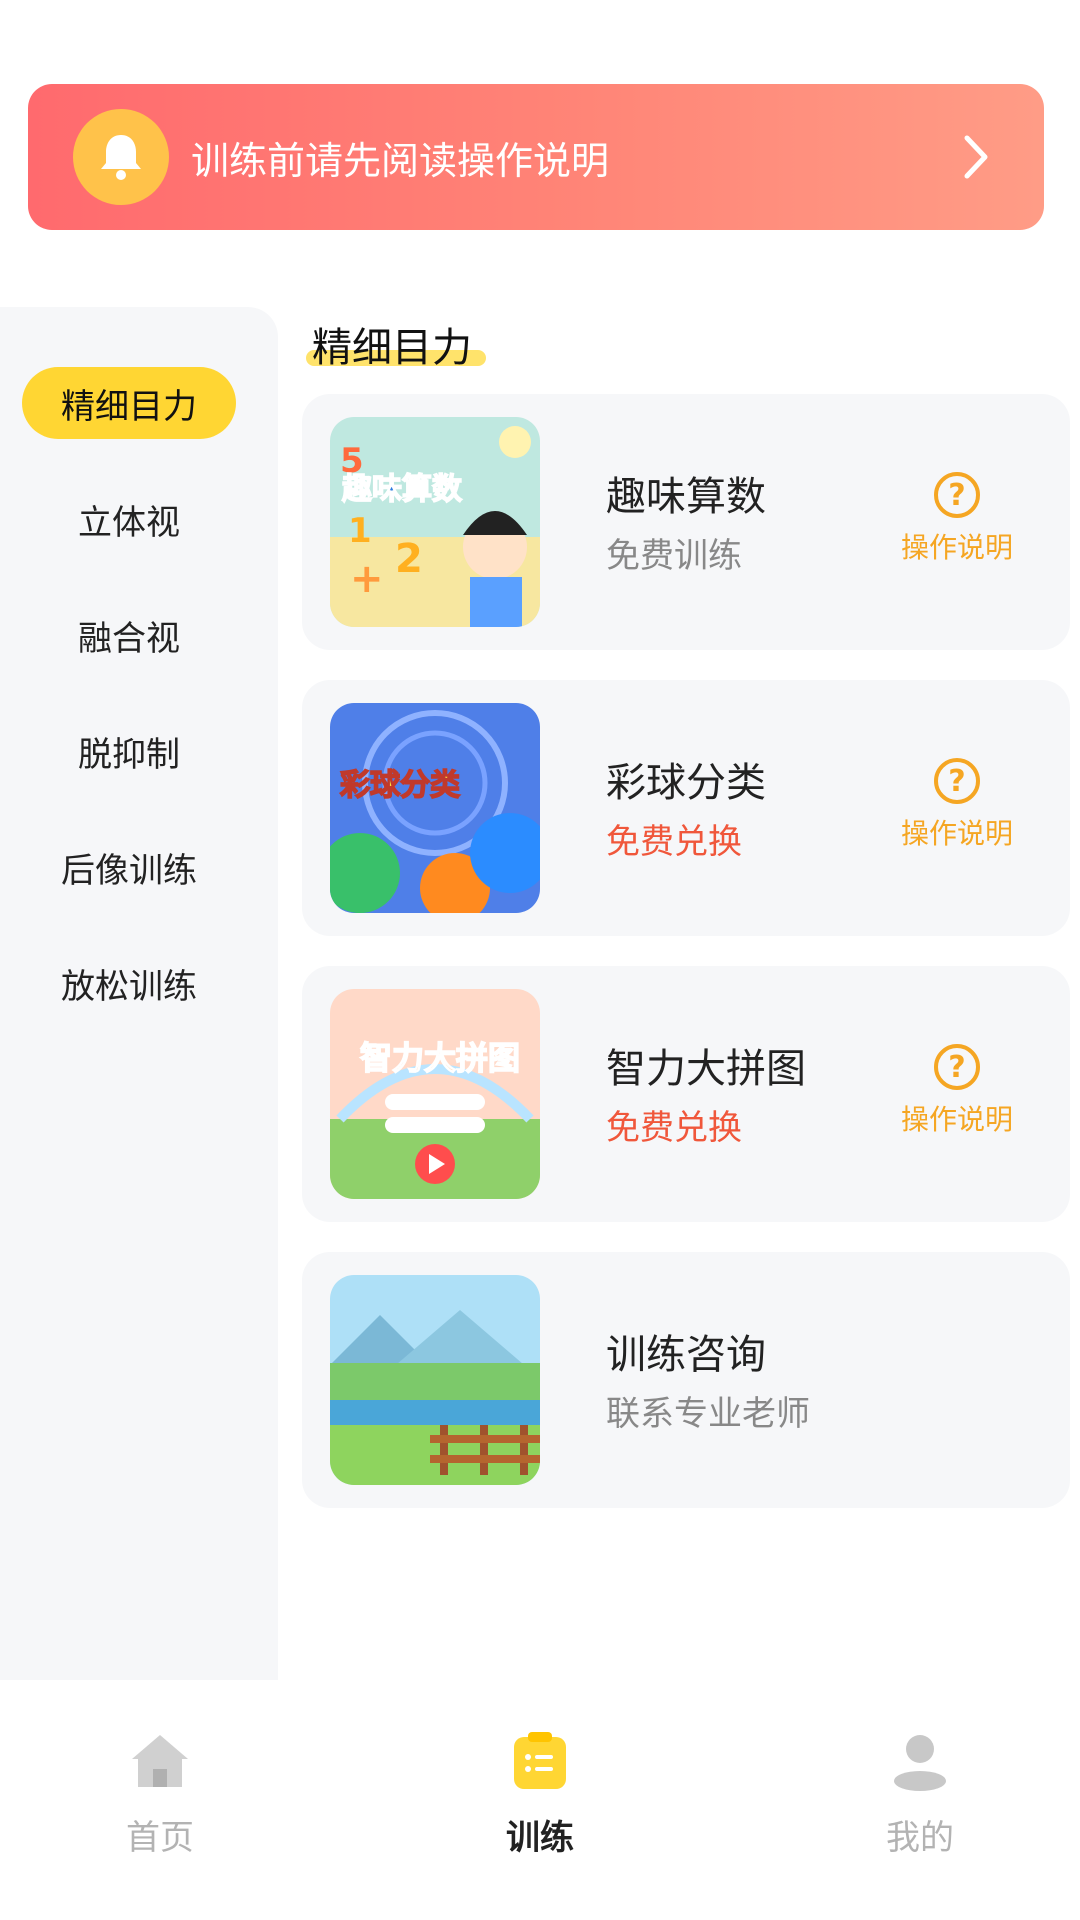 This screenshot has width=1080, height=1920. What do you see at coordinates (708, 1414) in the screenshot?
I see `card-subtitle: 联系专业老师` at bounding box center [708, 1414].